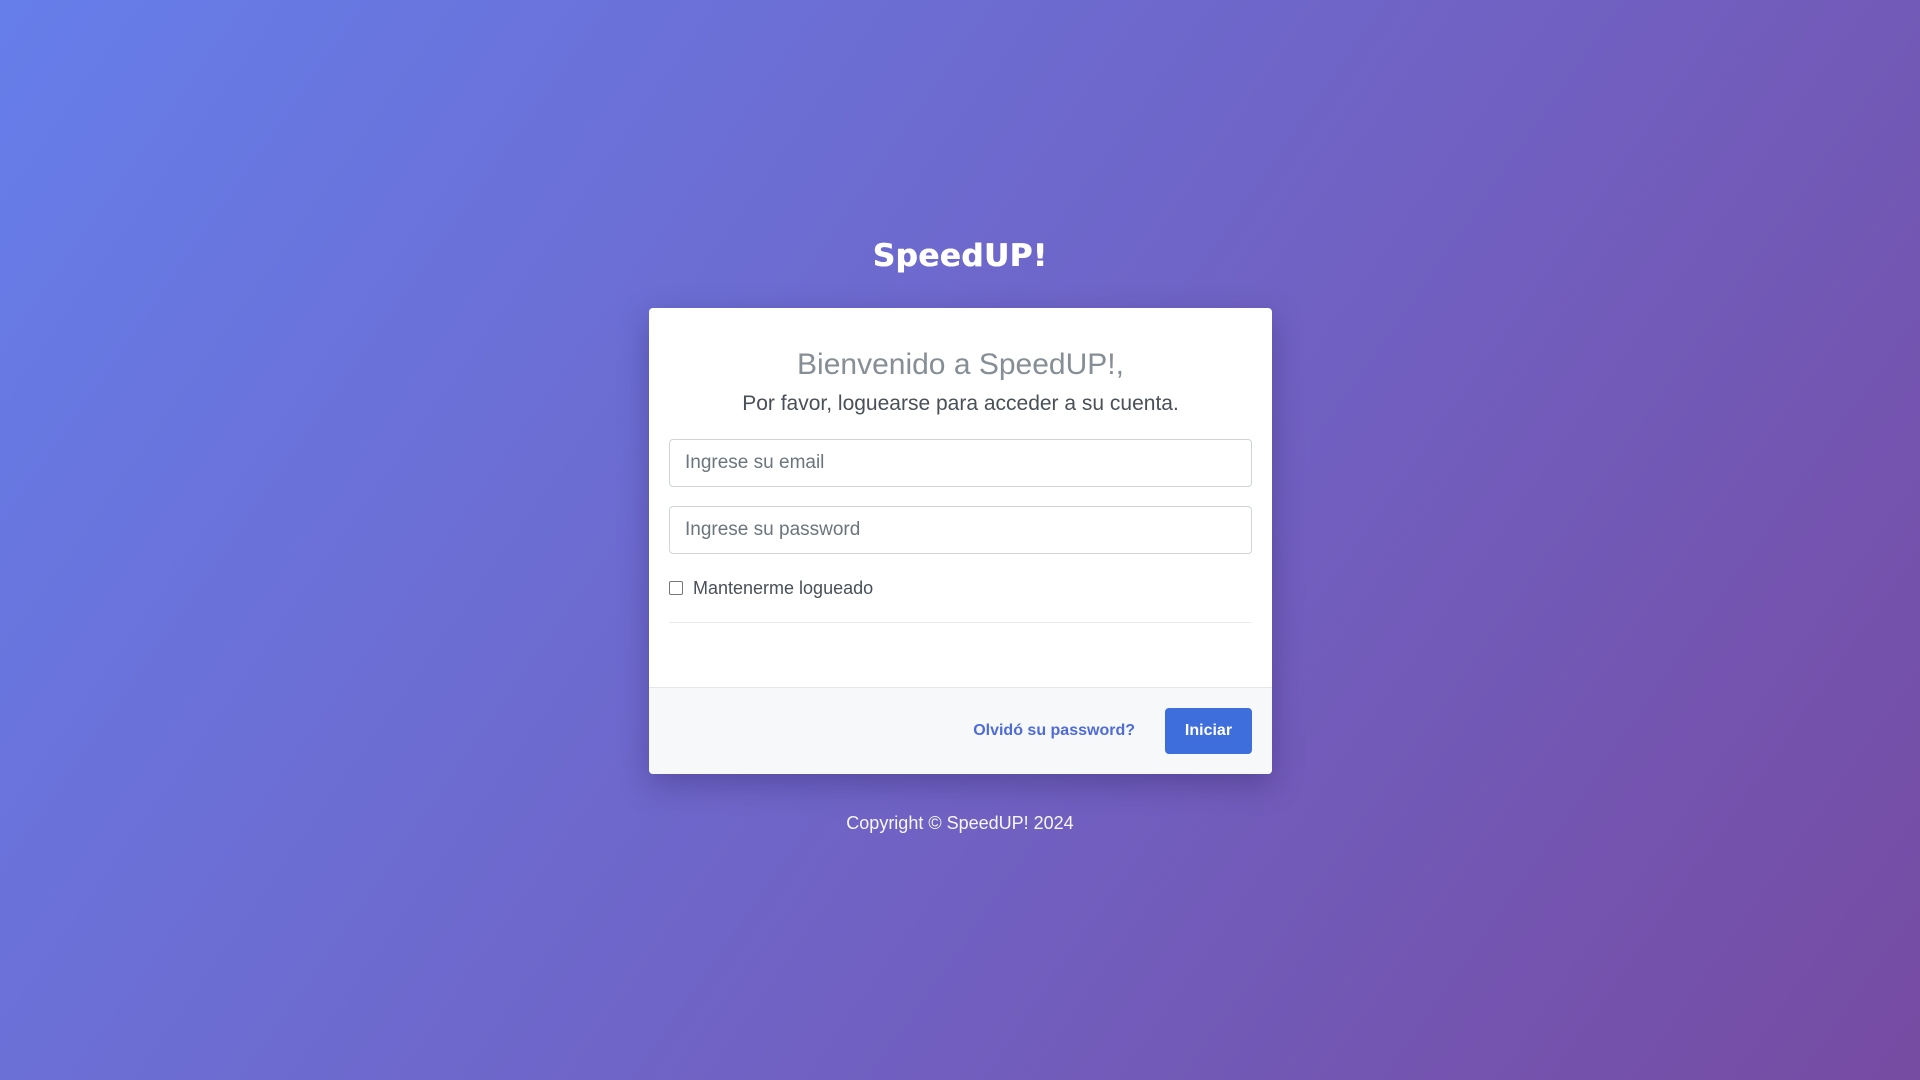 The width and height of the screenshot is (1920, 1080). I want to click on password-input, so click(960, 530).